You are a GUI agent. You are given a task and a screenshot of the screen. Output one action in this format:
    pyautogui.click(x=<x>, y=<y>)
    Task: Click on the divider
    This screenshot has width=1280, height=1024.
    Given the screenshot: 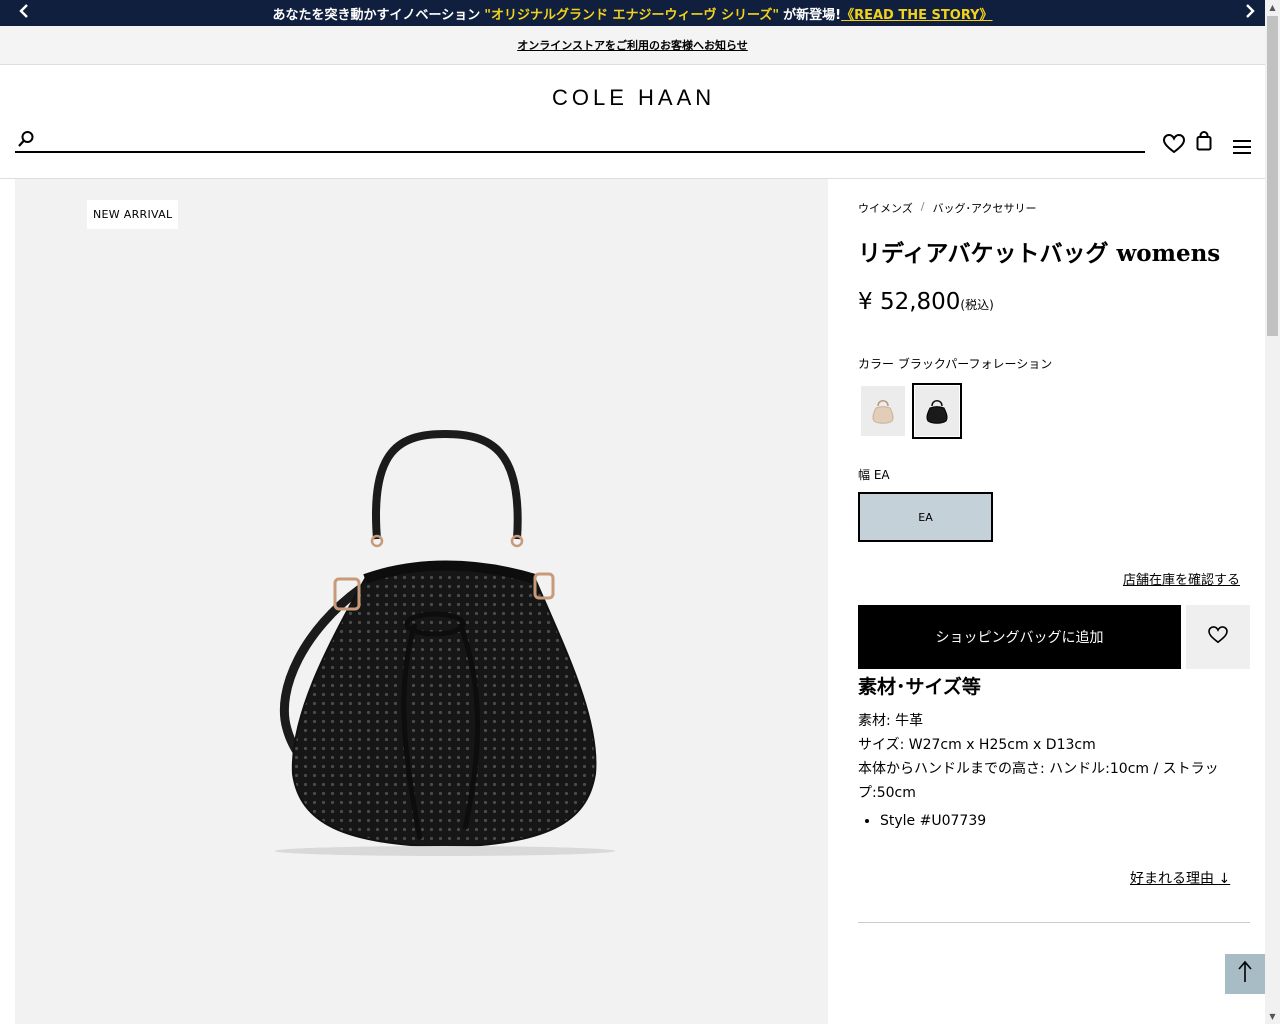 What is the action you would take?
    pyautogui.click(x=1054, y=922)
    